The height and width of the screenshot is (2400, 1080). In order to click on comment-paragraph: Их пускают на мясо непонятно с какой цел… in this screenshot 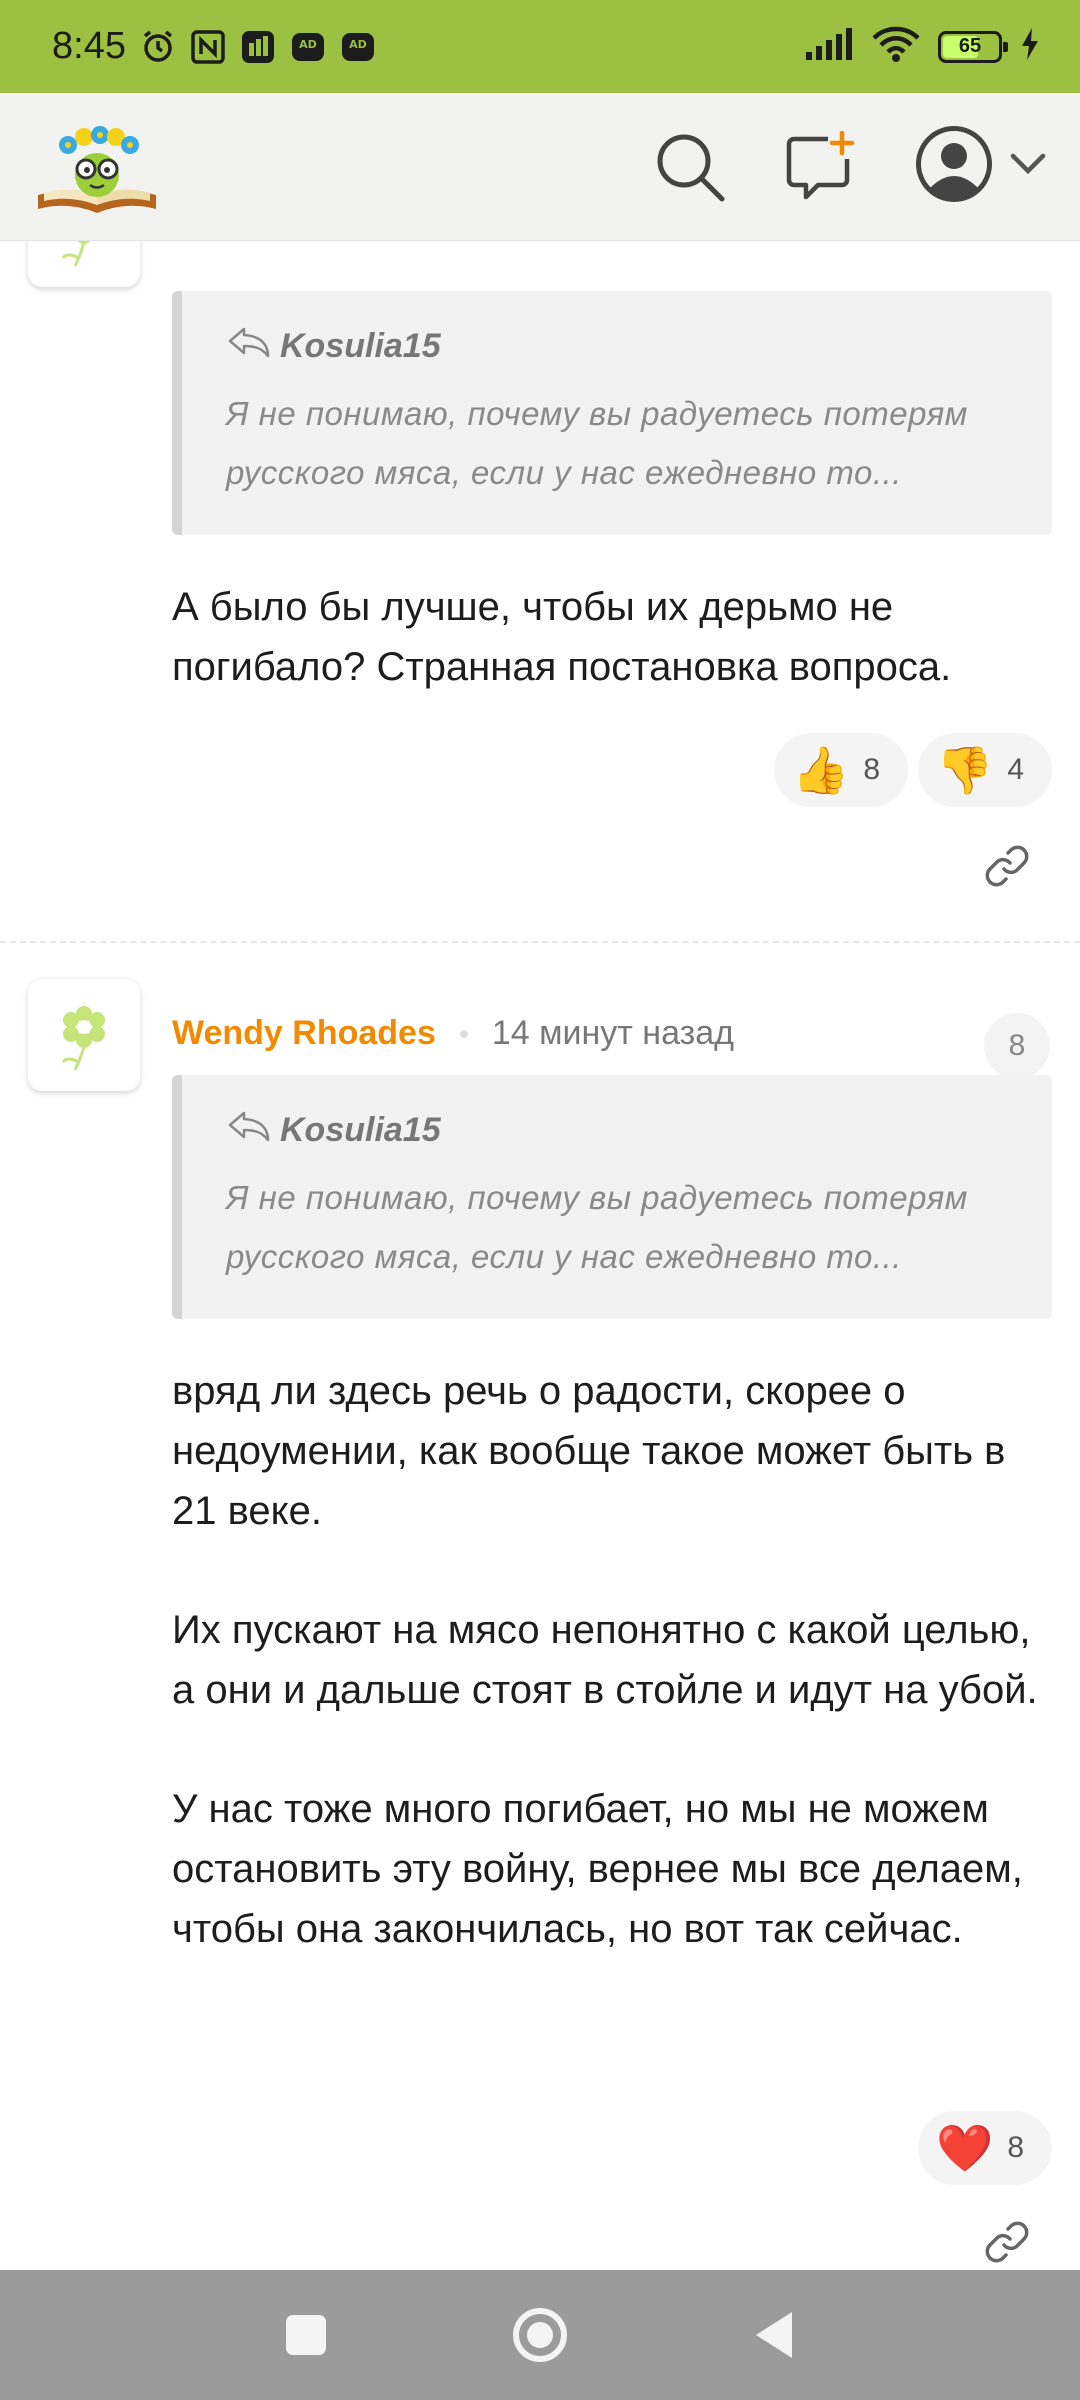, I will do `click(605, 1660)`.